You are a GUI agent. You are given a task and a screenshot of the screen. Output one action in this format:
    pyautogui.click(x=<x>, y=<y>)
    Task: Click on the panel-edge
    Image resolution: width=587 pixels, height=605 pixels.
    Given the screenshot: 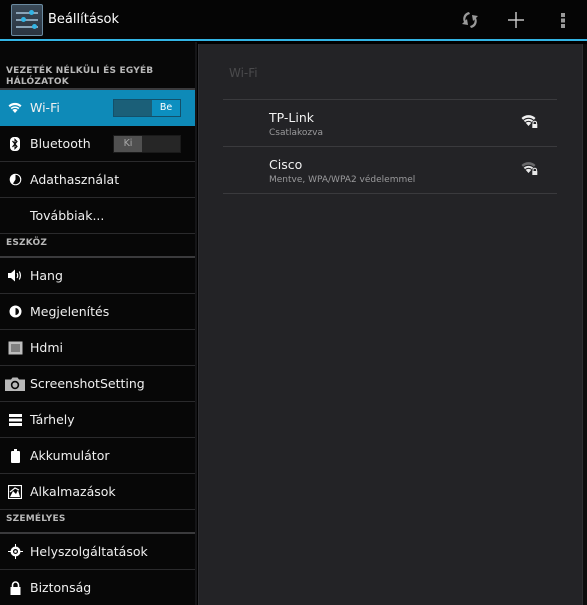 What is the action you would take?
    pyautogui.click(x=585, y=324)
    